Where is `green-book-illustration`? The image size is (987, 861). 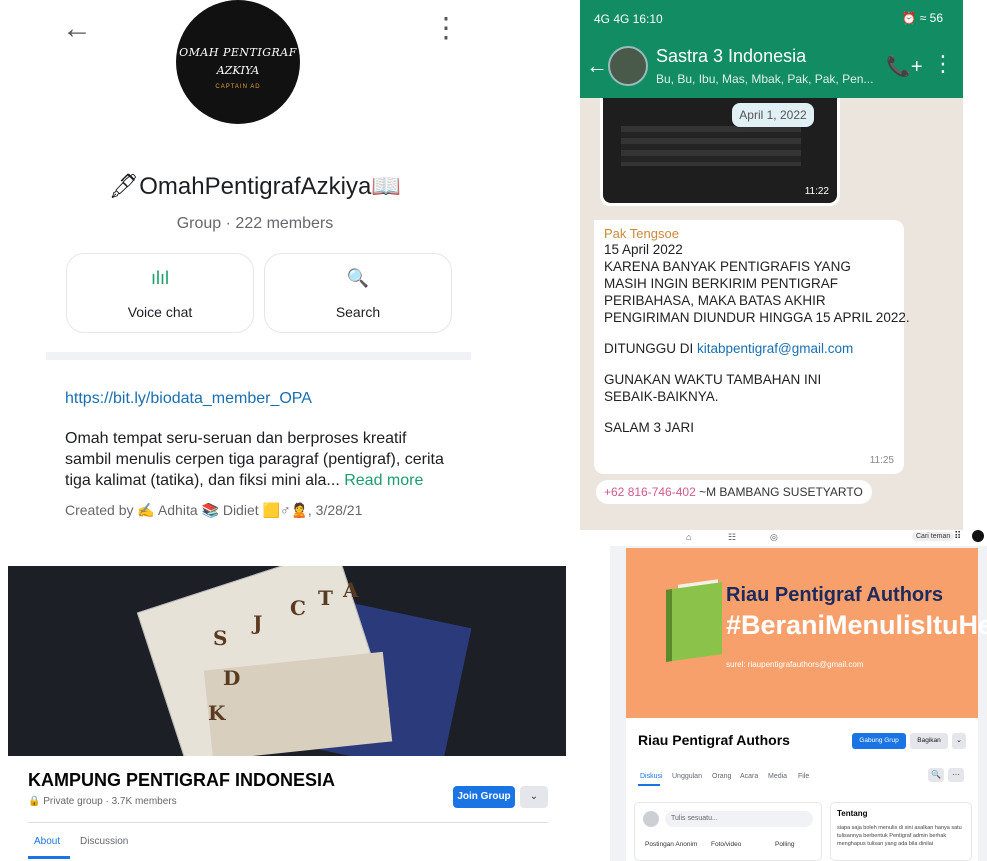 green-book-illustration is located at coordinates (694, 622).